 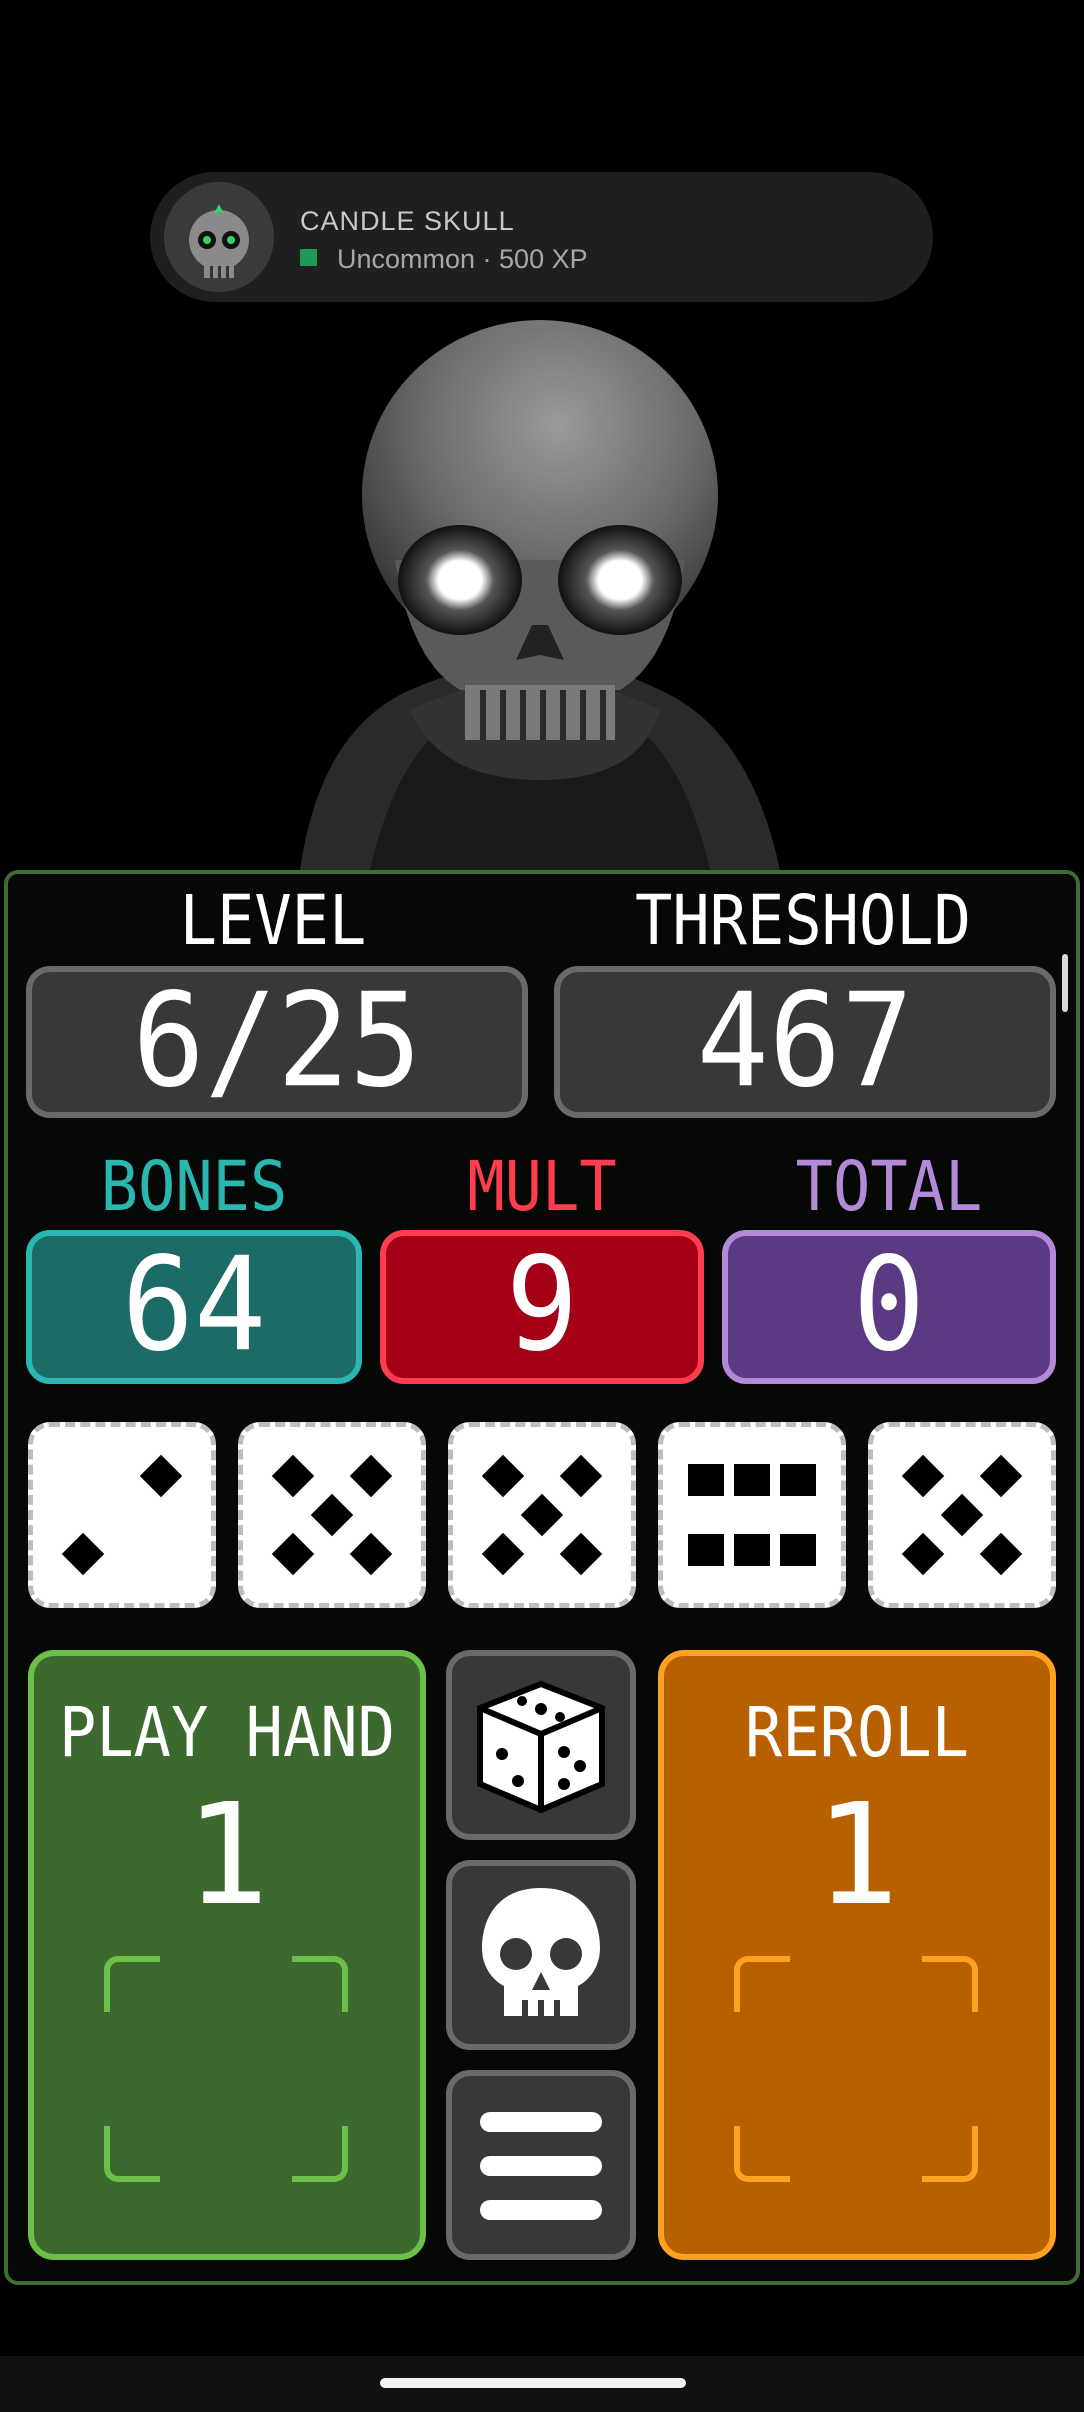 I want to click on threshold-label: THRESHOLD, so click(x=803, y=920).